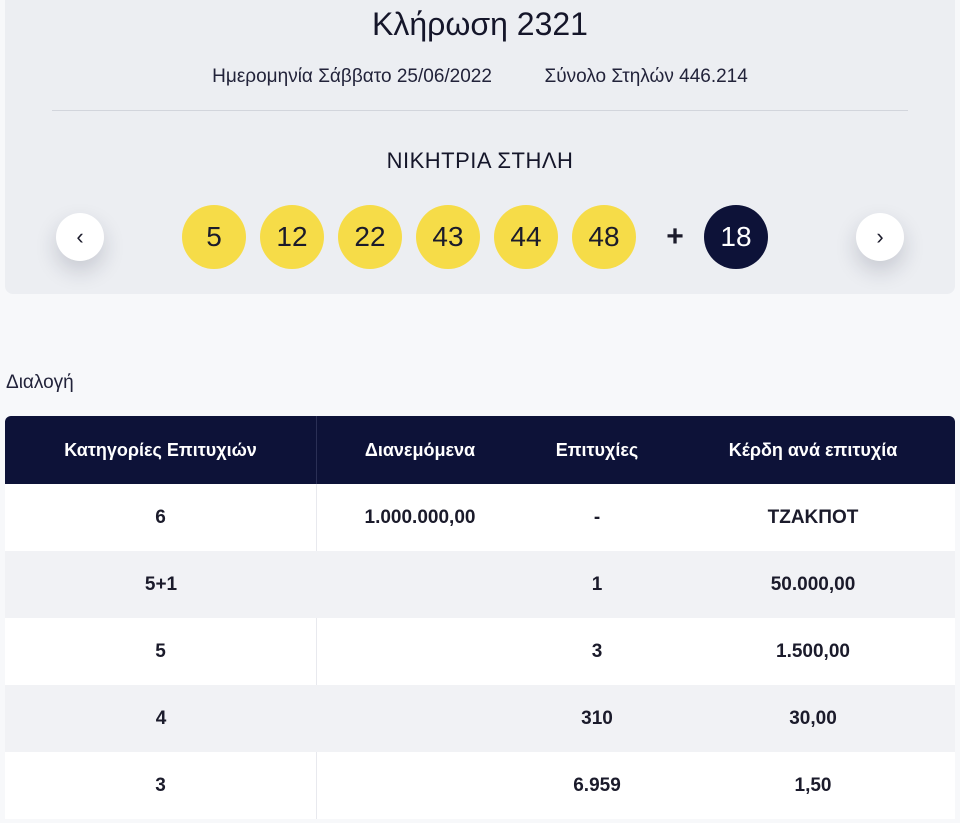 Image resolution: width=960 pixels, height=823 pixels. Describe the element at coordinates (597, 718) in the screenshot. I see `cell-winners: 310` at that location.